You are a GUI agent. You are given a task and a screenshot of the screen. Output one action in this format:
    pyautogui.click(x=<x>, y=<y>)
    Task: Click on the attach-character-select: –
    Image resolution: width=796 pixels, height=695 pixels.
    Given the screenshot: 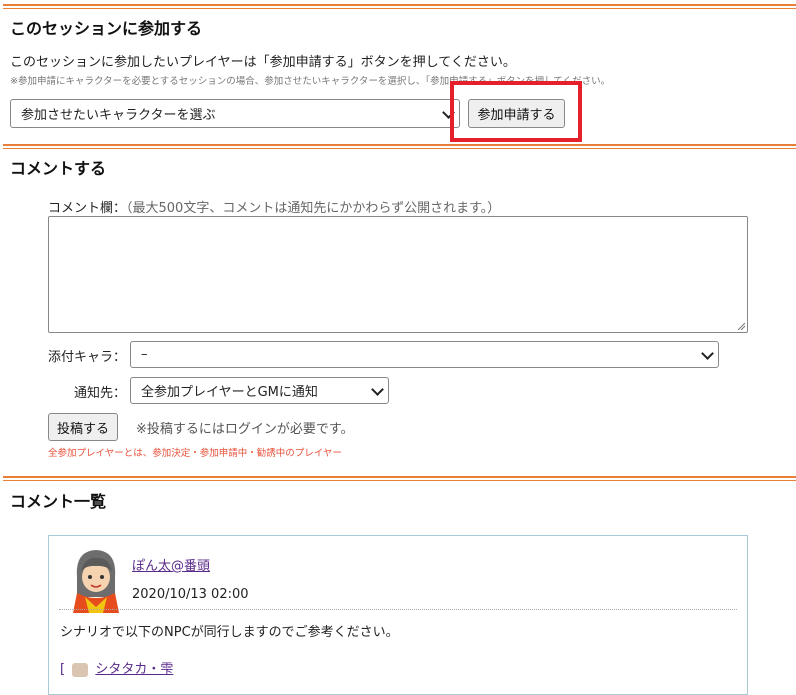 What is the action you would take?
    pyautogui.click(x=424, y=354)
    